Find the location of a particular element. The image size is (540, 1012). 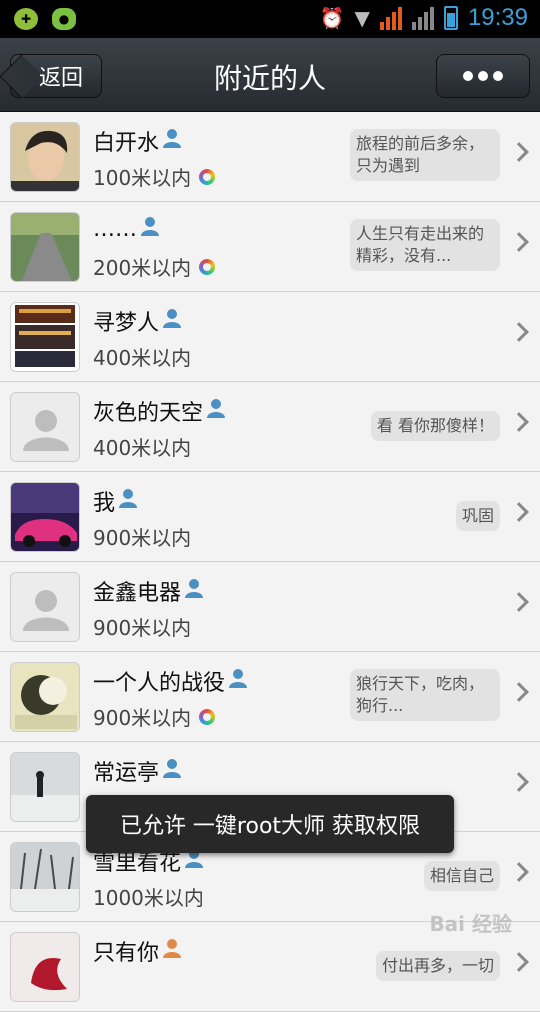

person-name: 一个人的战役 is located at coordinates (159, 683).